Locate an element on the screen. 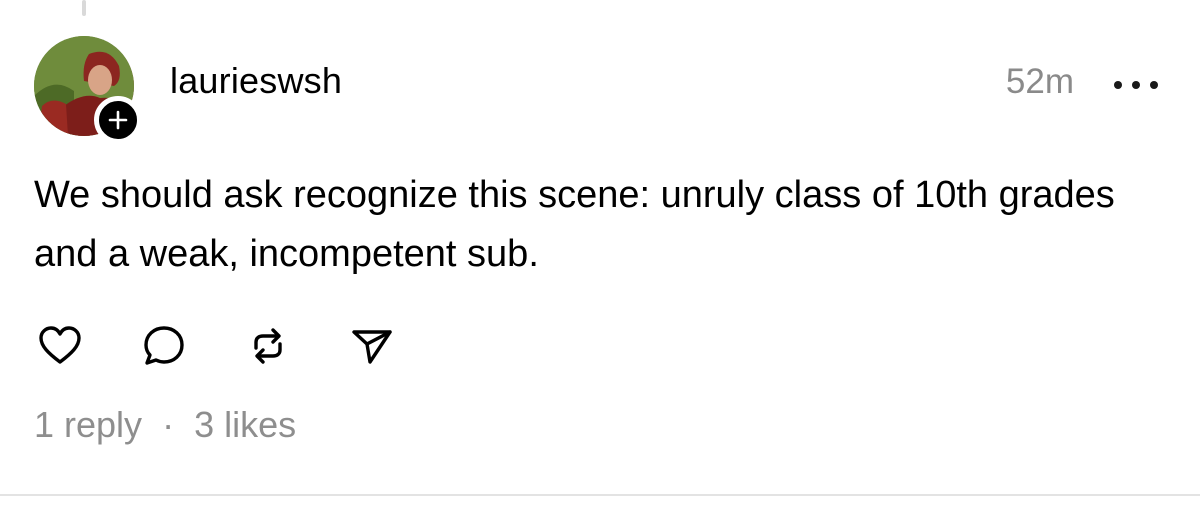 This screenshot has height=510, width=1200. like-button is located at coordinates (60, 346).